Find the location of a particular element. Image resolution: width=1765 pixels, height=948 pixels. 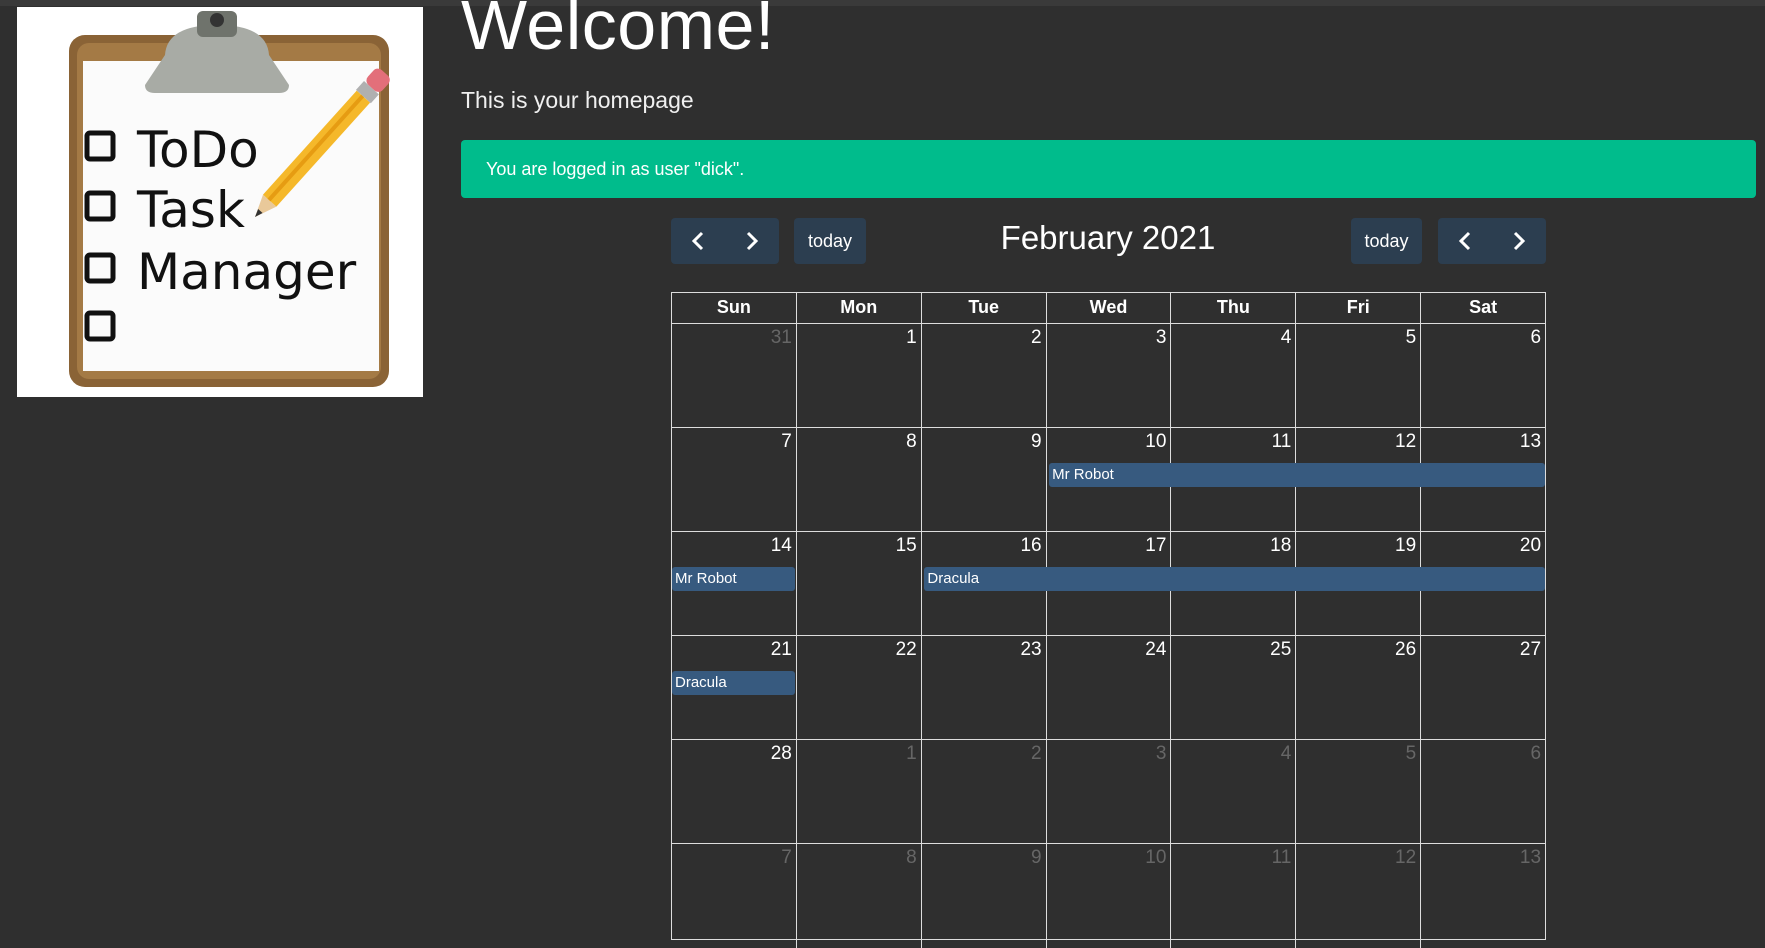

day-cell: 24 is located at coordinates (1108, 687).